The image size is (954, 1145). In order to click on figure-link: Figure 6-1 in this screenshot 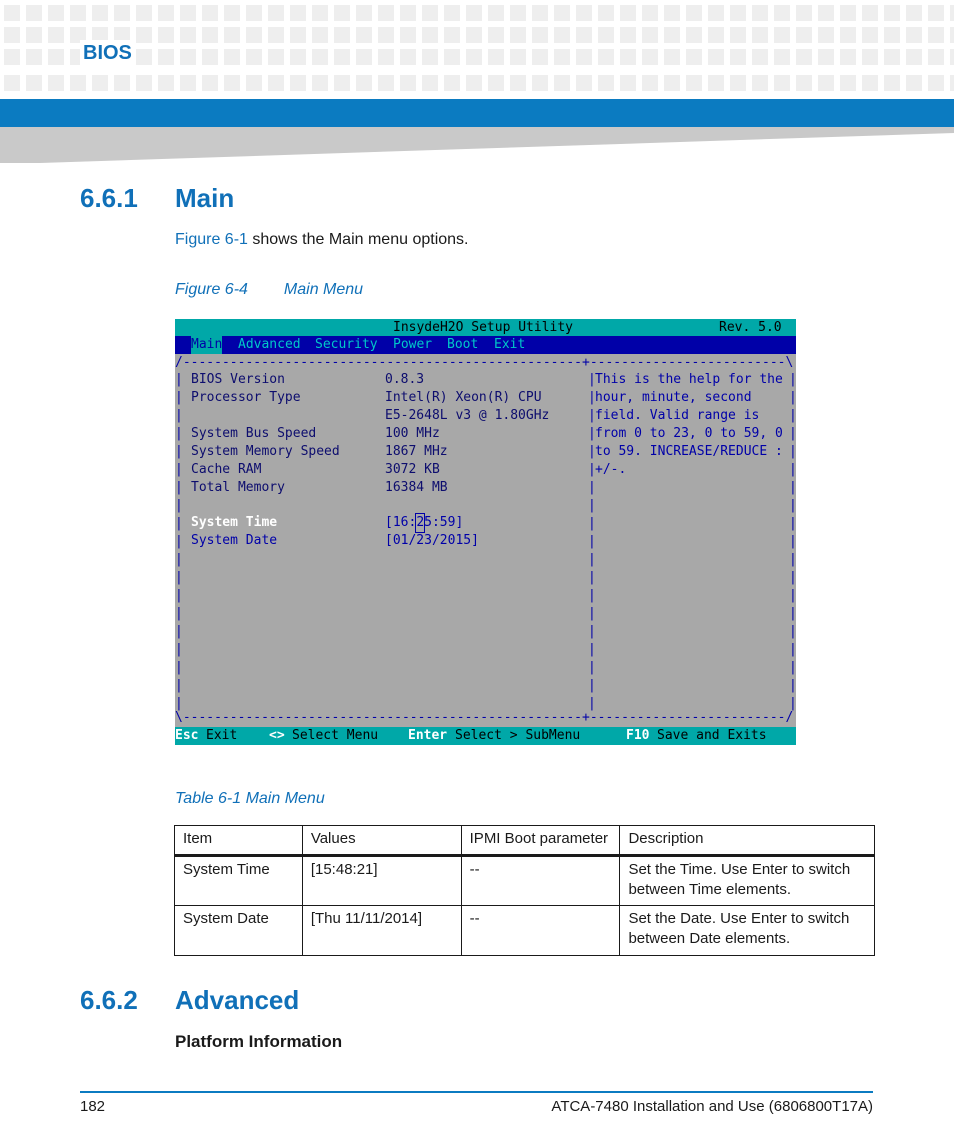, I will do `click(211, 239)`.